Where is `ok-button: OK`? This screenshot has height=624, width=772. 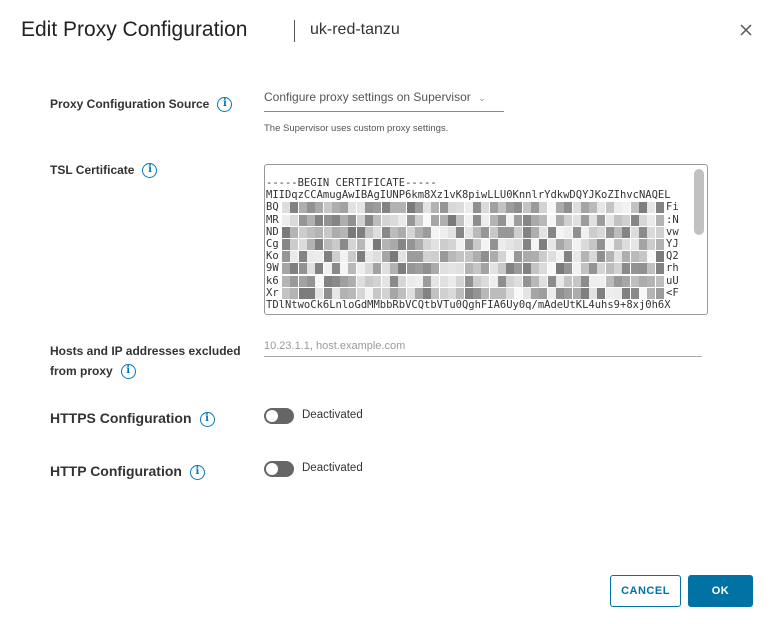 ok-button: OK is located at coordinates (720, 591).